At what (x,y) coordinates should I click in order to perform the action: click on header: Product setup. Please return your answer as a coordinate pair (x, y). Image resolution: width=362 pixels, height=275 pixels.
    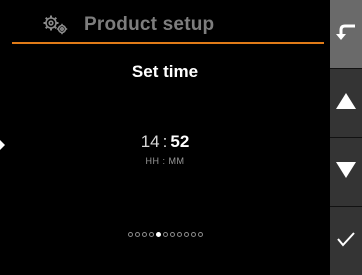
    Looking at the image, I should click on (168, 25).